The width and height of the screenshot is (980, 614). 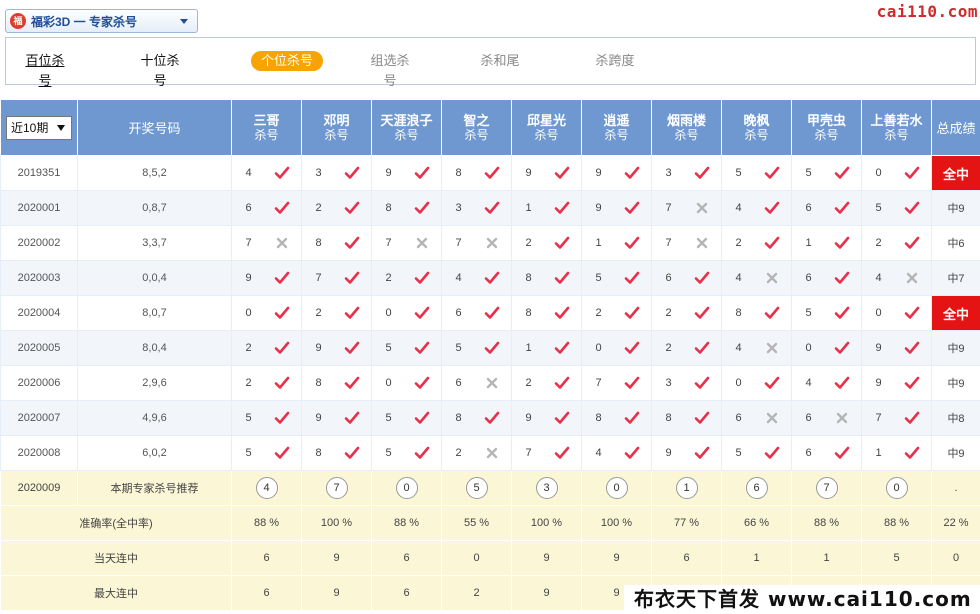 What do you see at coordinates (955, 313) in the screenshot?
I see `total-score-cell: 全中` at bounding box center [955, 313].